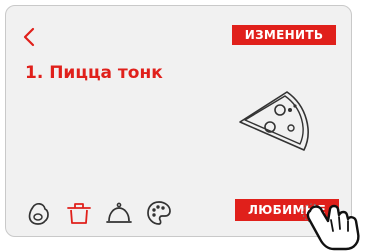 The height and width of the screenshot is (251, 366). I want to click on pizza-slice-icon, so click(274, 121).